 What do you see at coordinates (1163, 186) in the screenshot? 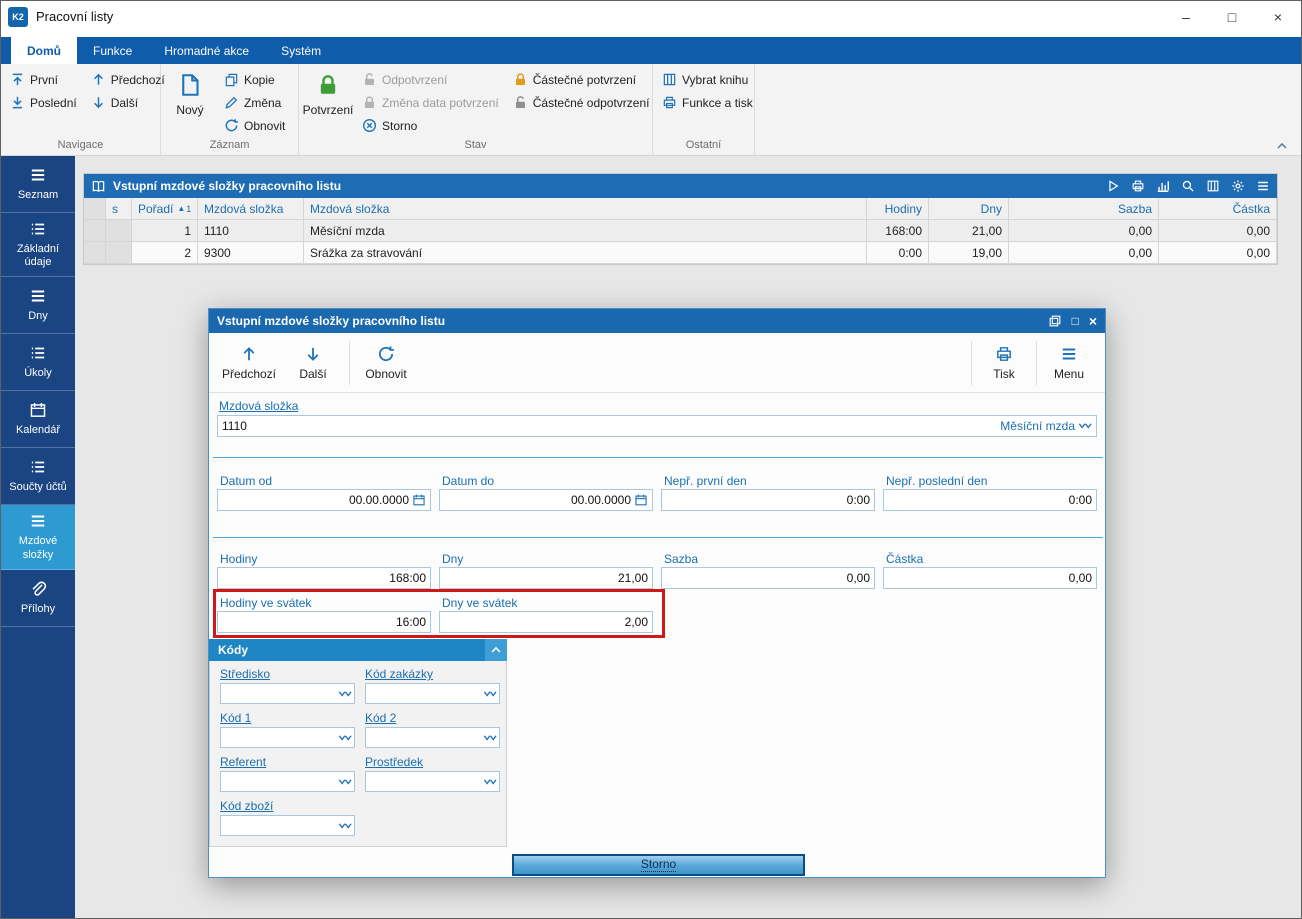
I see `chart-icon` at bounding box center [1163, 186].